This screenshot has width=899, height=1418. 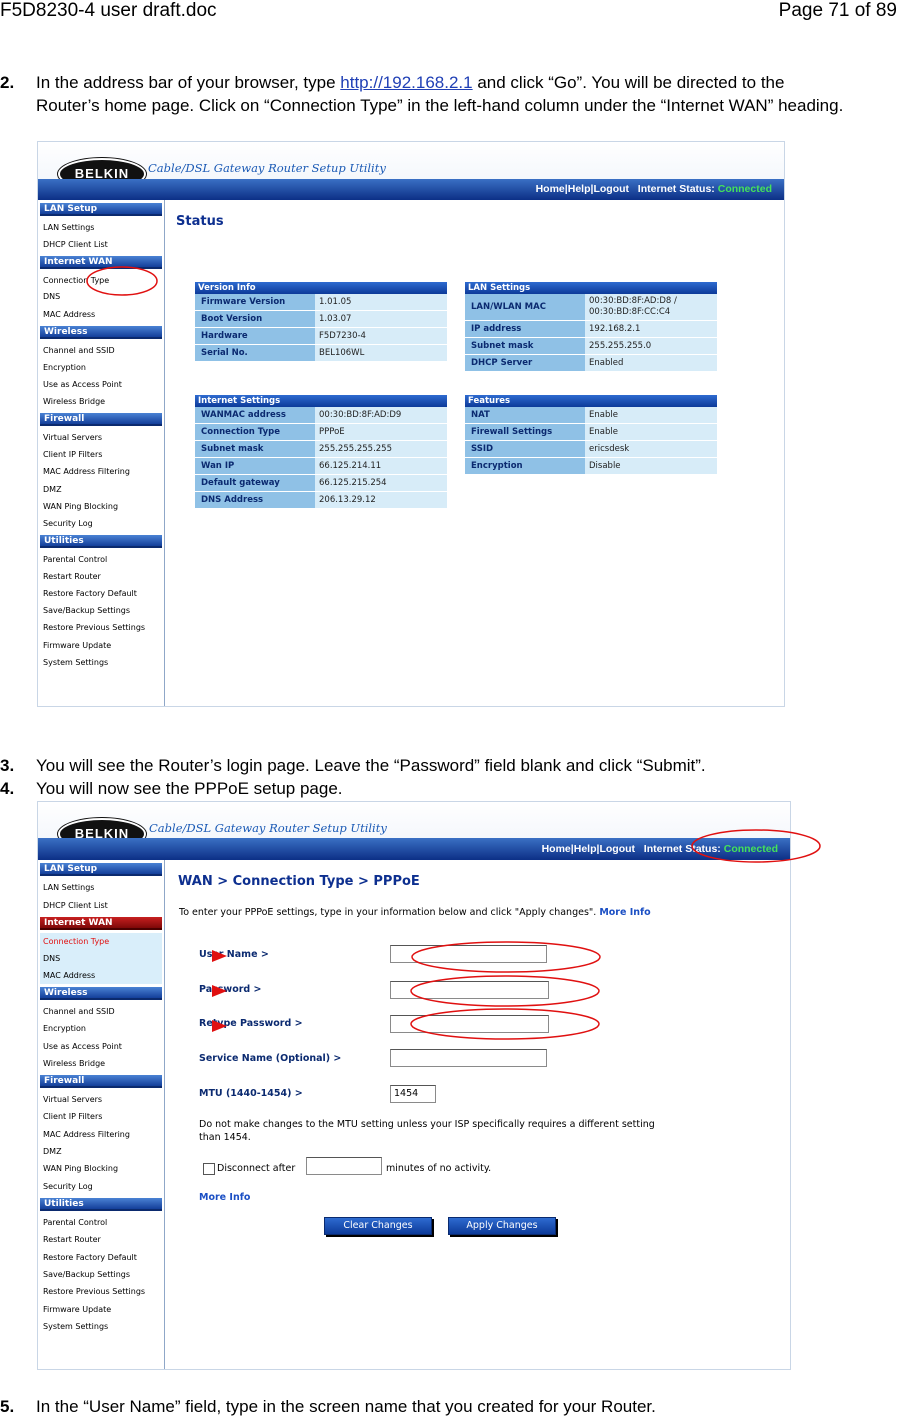 What do you see at coordinates (378, 1226) in the screenshot?
I see `clear-changes-button: Clear Changes` at bounding box center [378, 1226].